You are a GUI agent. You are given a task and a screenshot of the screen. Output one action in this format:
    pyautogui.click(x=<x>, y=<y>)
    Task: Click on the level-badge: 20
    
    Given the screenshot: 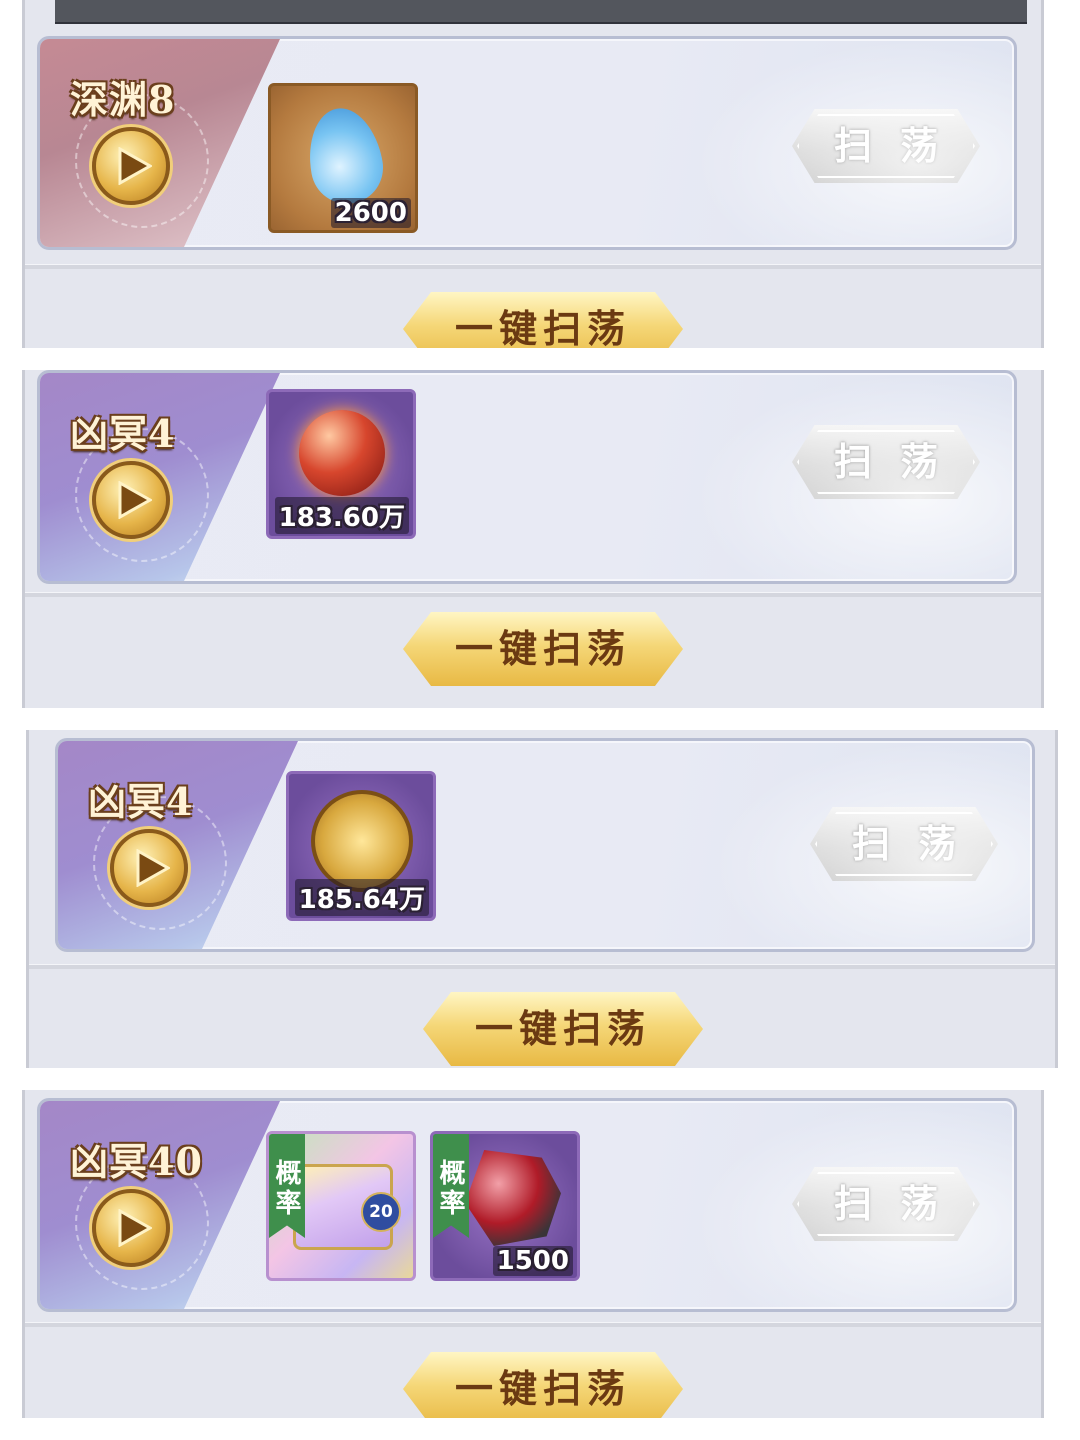 What is the action you would take?
    pyautogui.click(x=381, y=1212)
    